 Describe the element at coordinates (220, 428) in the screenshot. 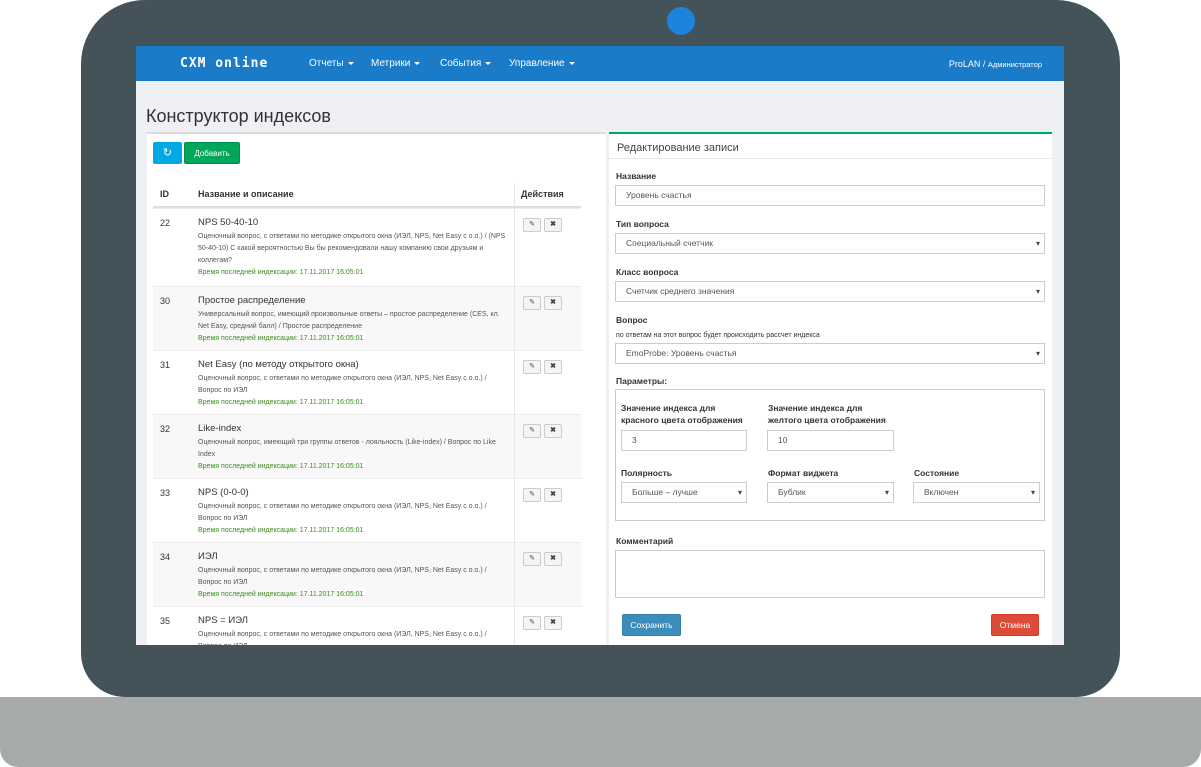

I see `row-title: Like-index` at that location.